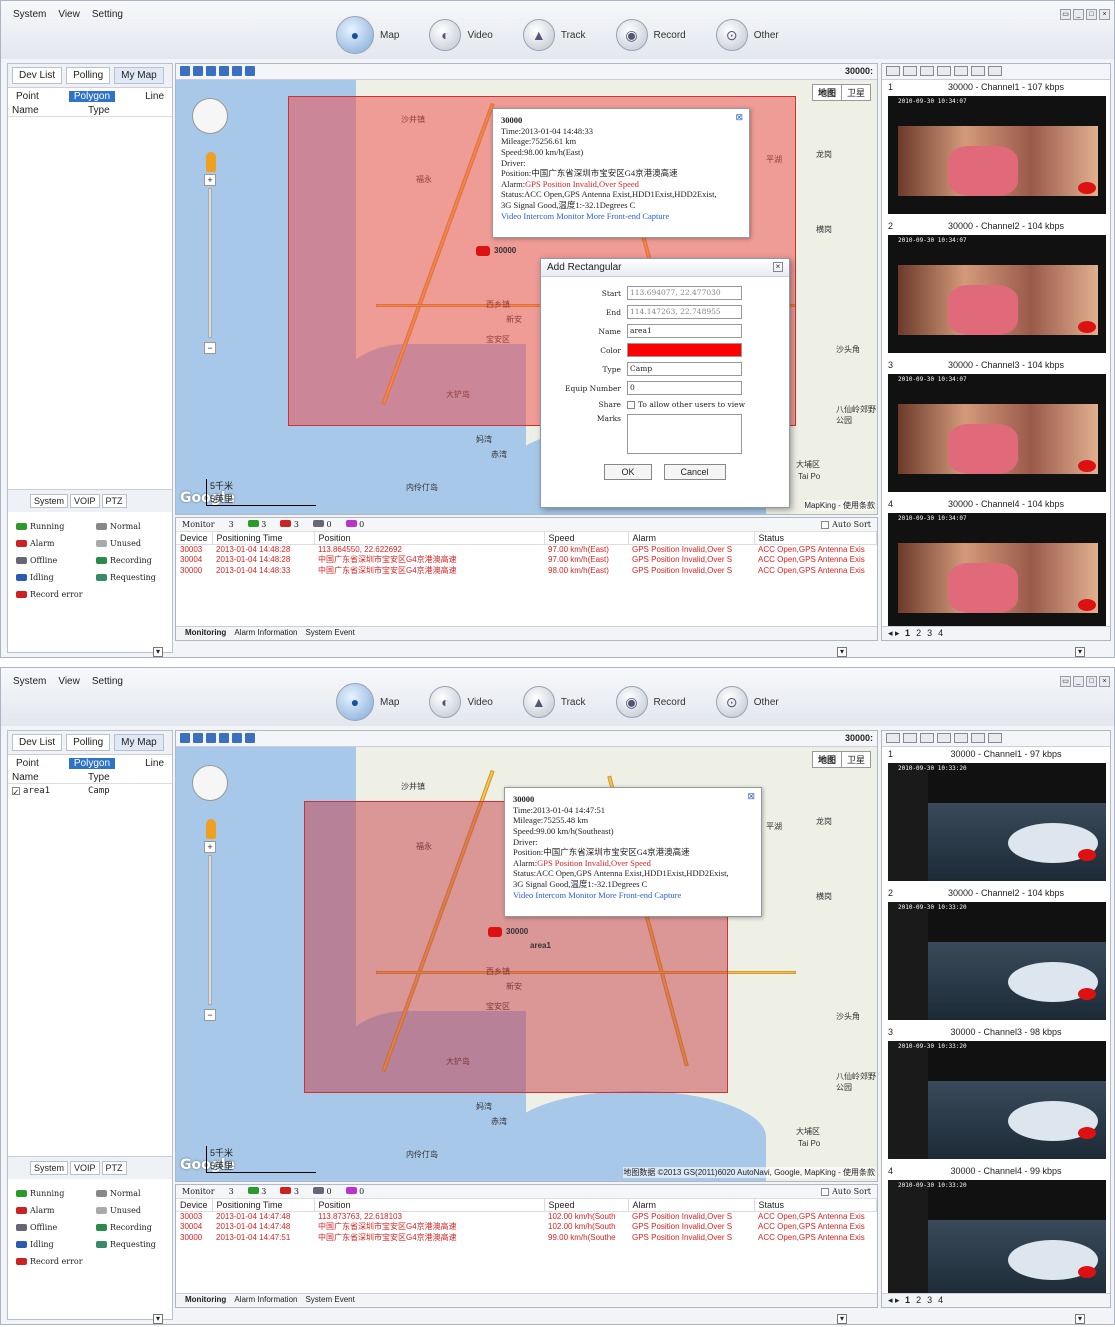 The height and width of the screenshot is (1327, 1115). I want to click on table-header: Positioning Time, so click(263, 538).